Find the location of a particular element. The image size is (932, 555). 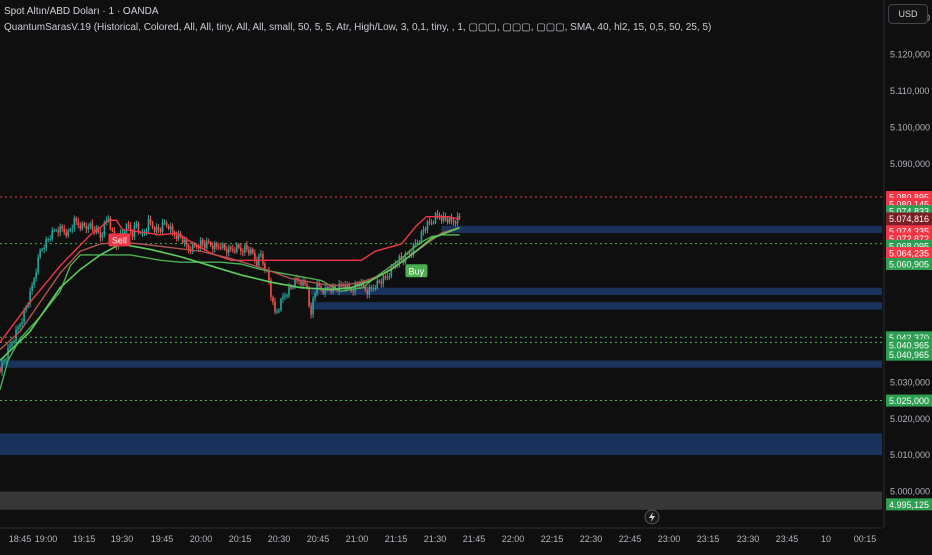

time-tick-label: 23:45 is located at coordinates (787, 539).